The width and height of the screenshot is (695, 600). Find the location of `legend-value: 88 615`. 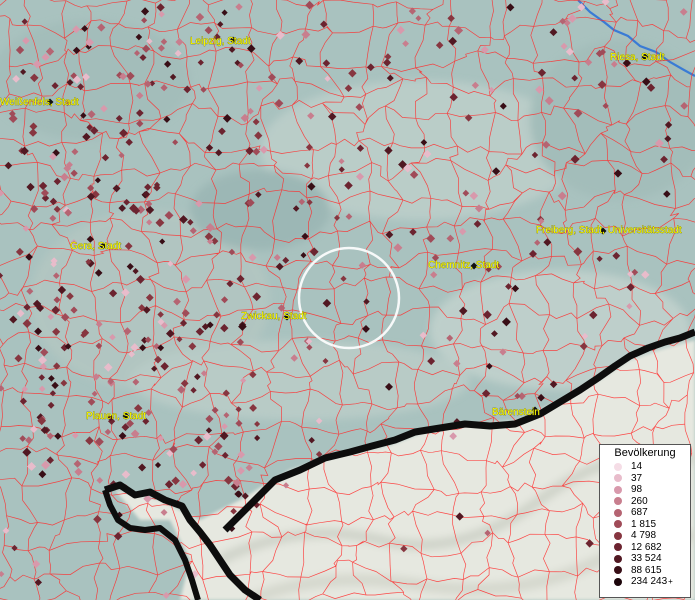

legend-value: 88 615 is located at coordinates (646, 570).